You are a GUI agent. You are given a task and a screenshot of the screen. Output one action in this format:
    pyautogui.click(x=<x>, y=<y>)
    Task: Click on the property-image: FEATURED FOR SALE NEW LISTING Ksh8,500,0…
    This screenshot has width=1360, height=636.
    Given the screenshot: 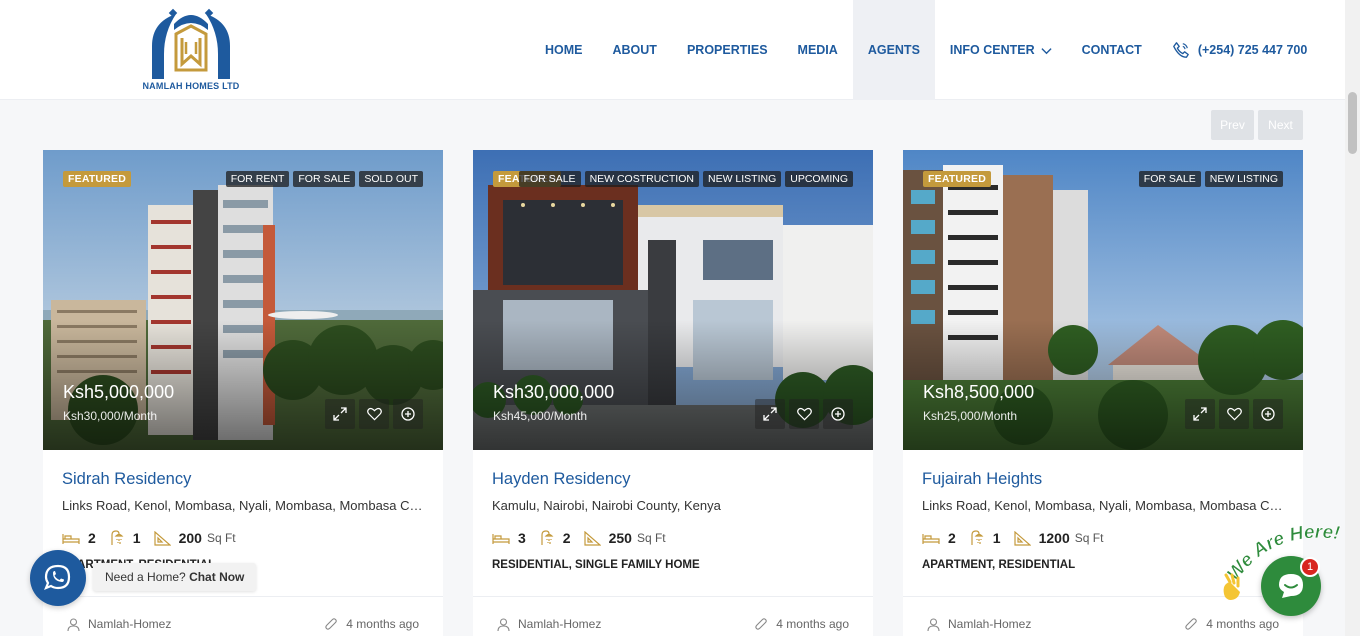 What is the action you would take?
    pyautogui.click(x=1103, y=300)
    